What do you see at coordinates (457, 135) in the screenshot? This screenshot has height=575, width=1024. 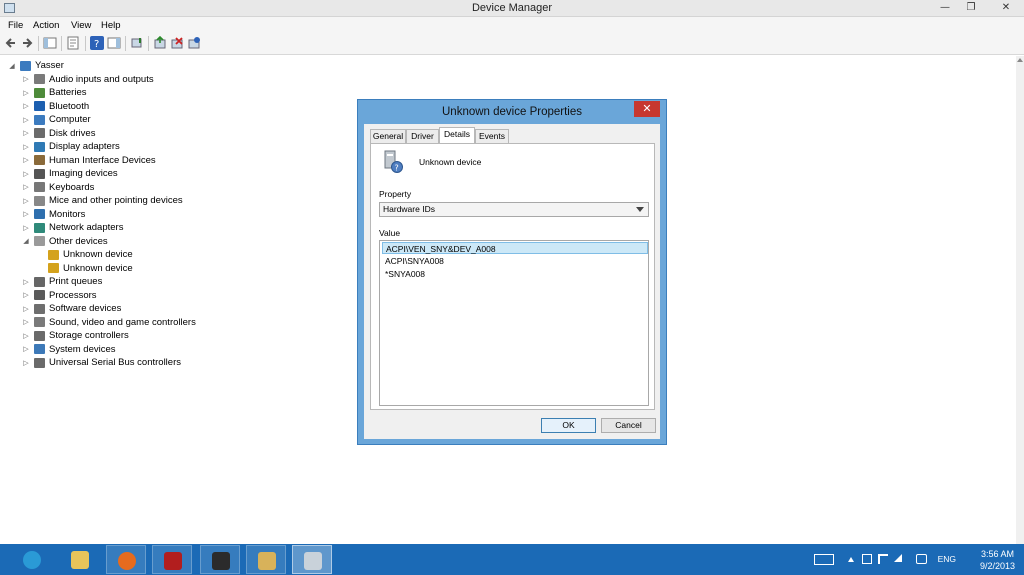 I see `tab-details: Details` at bounding box center [457, 135].